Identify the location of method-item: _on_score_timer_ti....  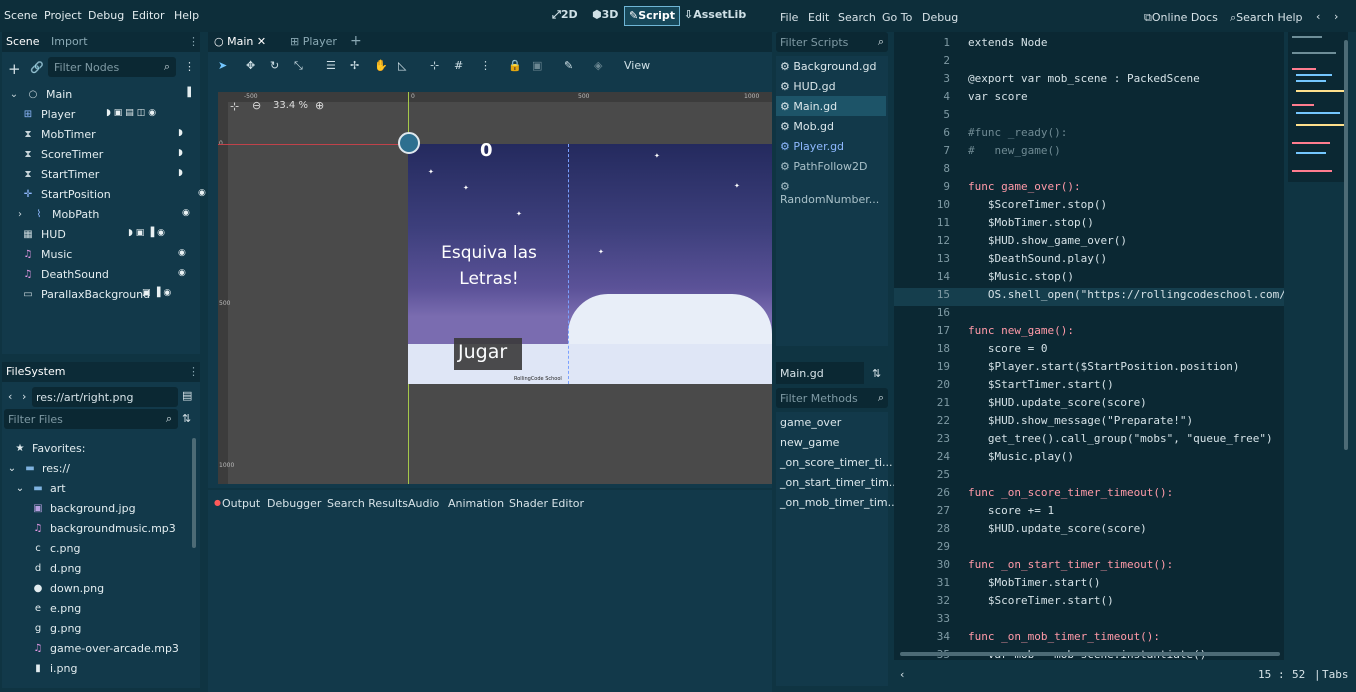
(836, 462).